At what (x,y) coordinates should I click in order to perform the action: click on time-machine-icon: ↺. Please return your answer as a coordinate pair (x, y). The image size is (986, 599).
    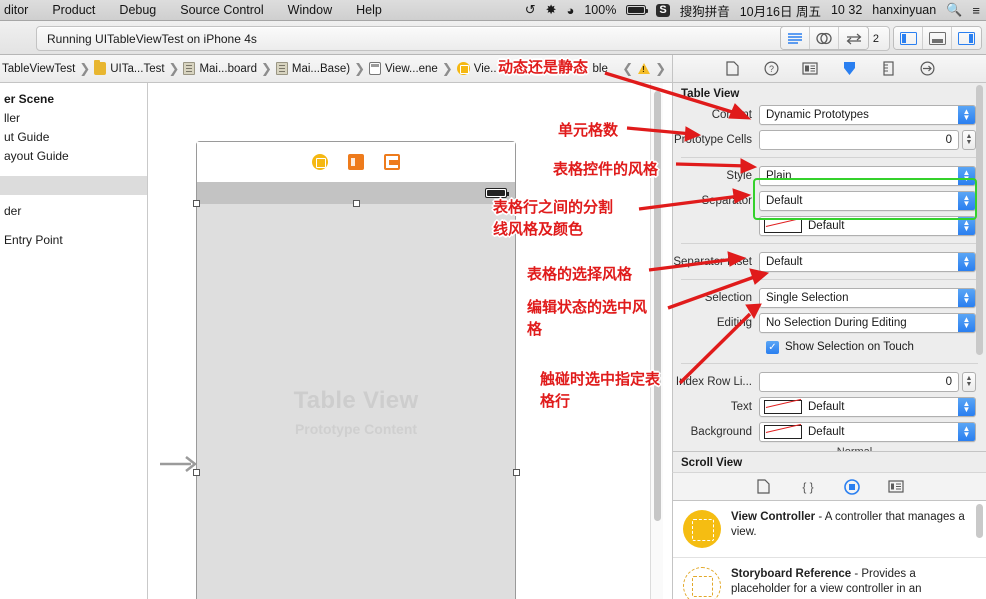
    Looking at the image, I should click on (530, 10).